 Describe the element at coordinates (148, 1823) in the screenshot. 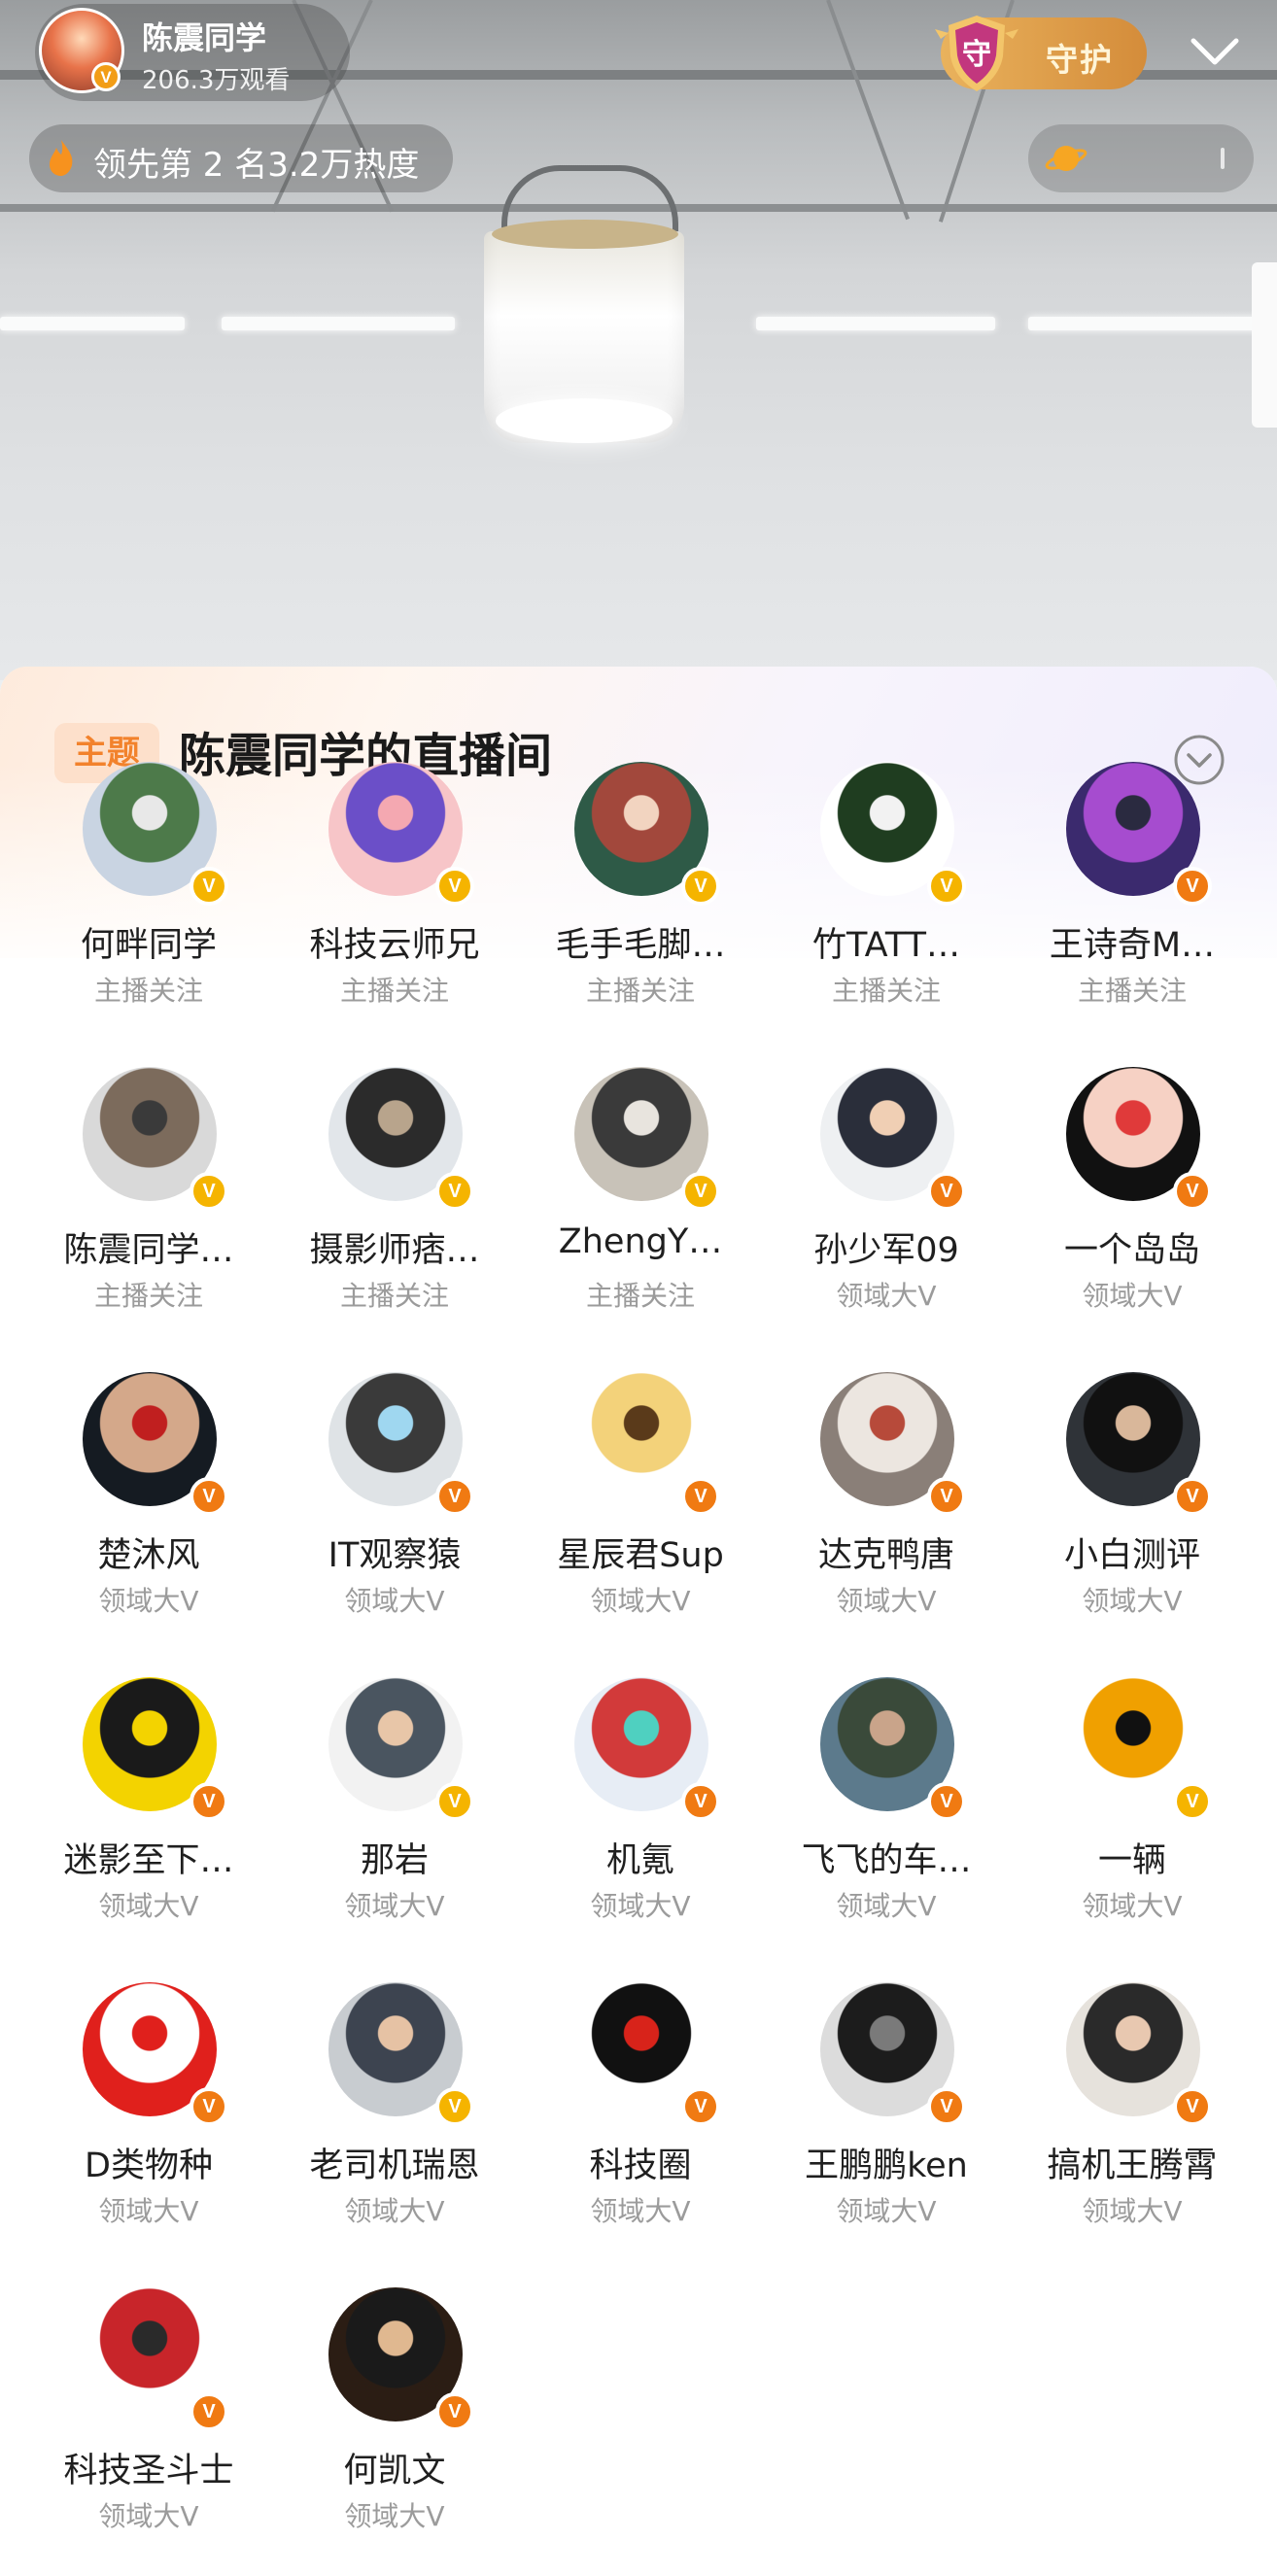

I see `user-card: V 迷影至下… 领域大V` at that location.